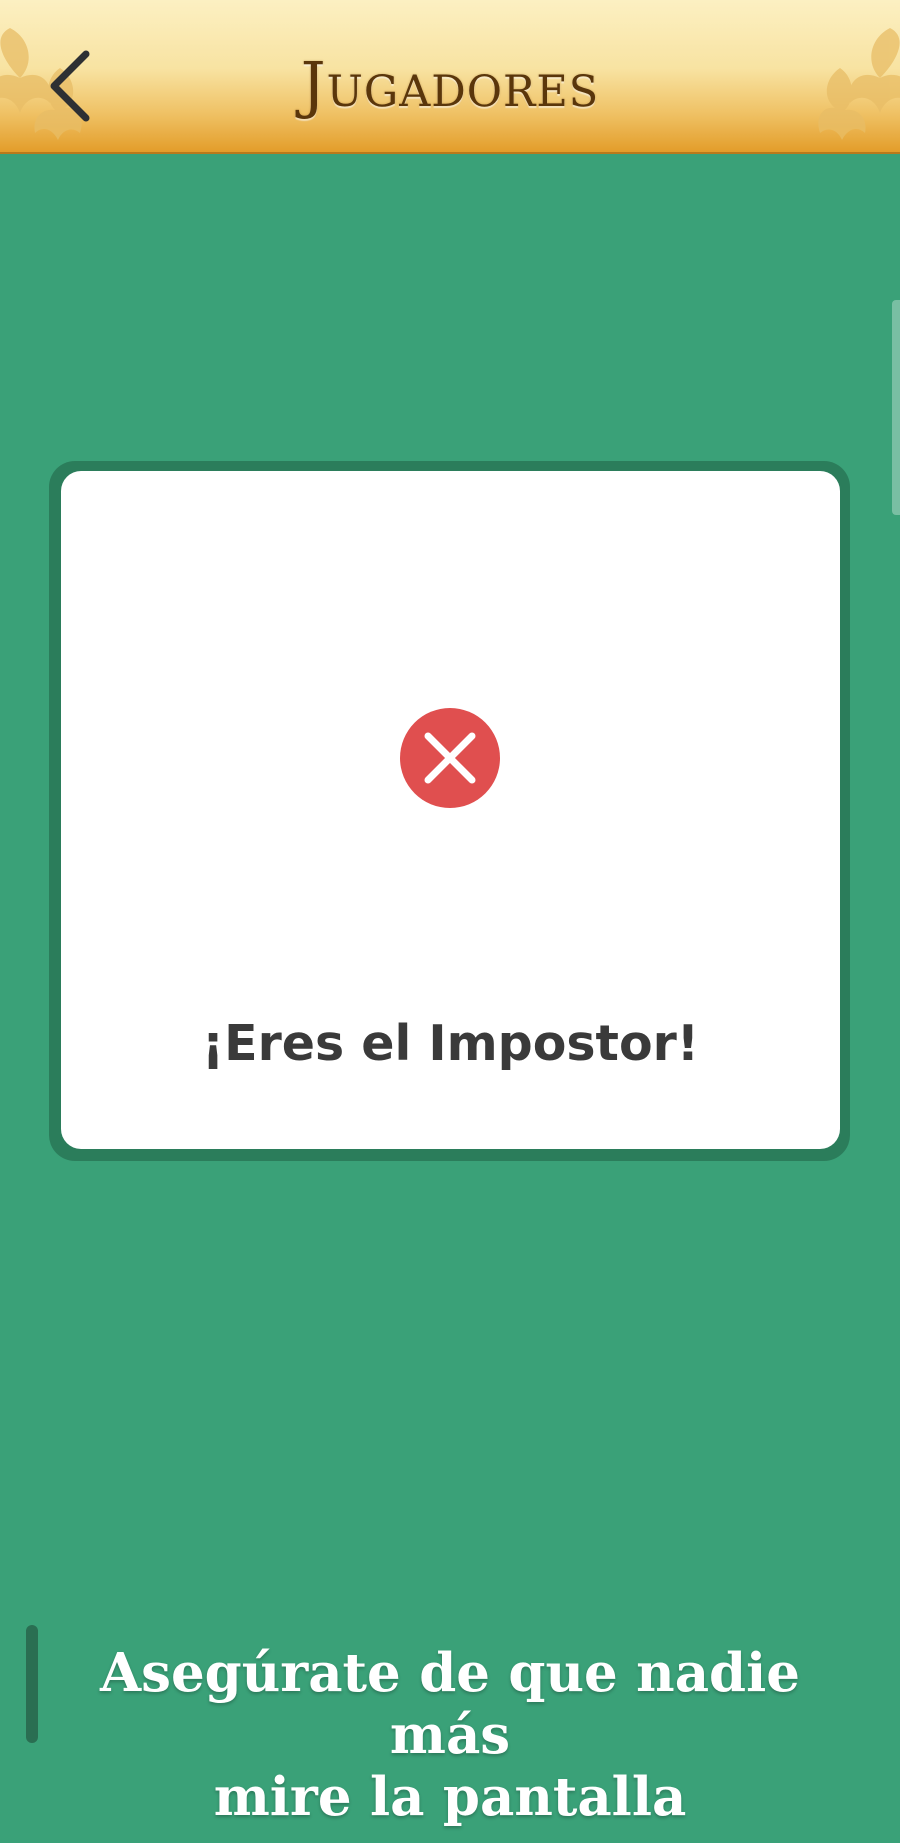 This screenshot has width=900, height=1843. I want to click on page-title: Jugadores, so click(450, 84).